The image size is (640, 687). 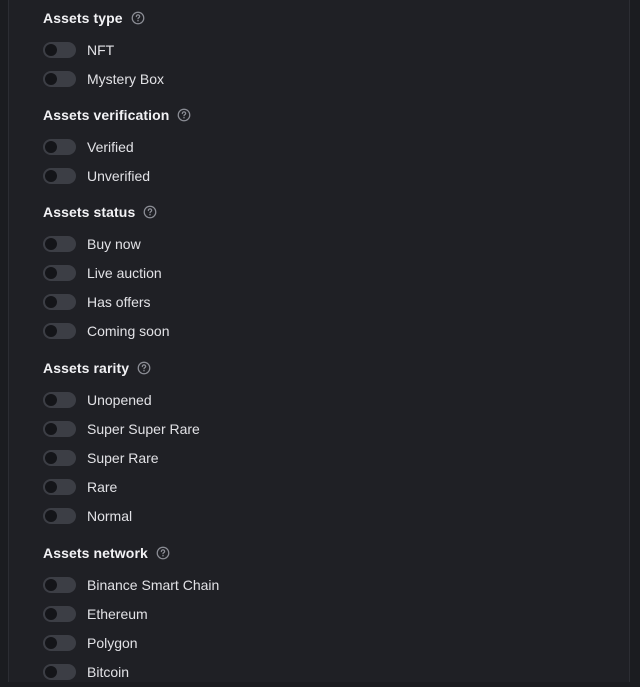 I want to click on filter-option: Live auction, so click(x=323, y=272).